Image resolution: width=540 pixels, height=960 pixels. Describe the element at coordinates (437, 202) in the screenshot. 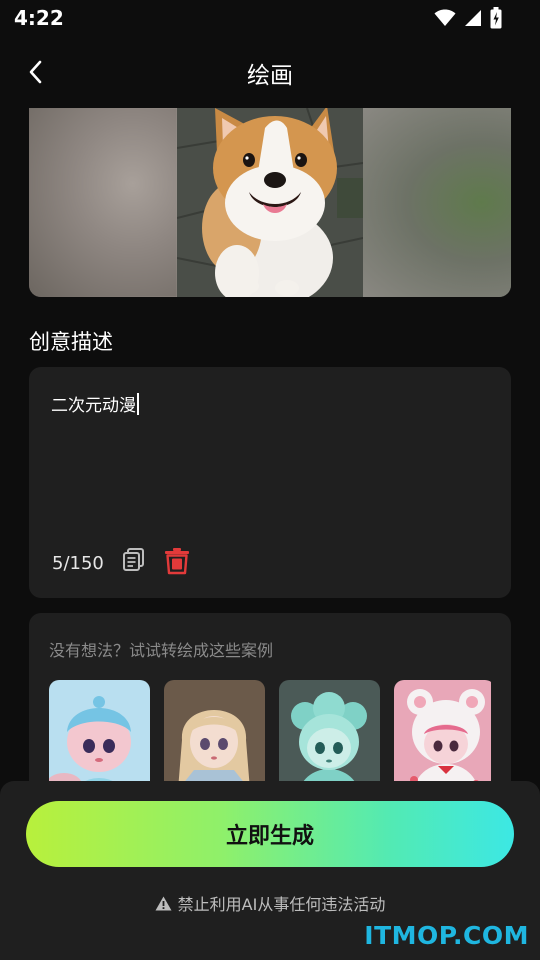

I see `blurred-background-right` at that location.